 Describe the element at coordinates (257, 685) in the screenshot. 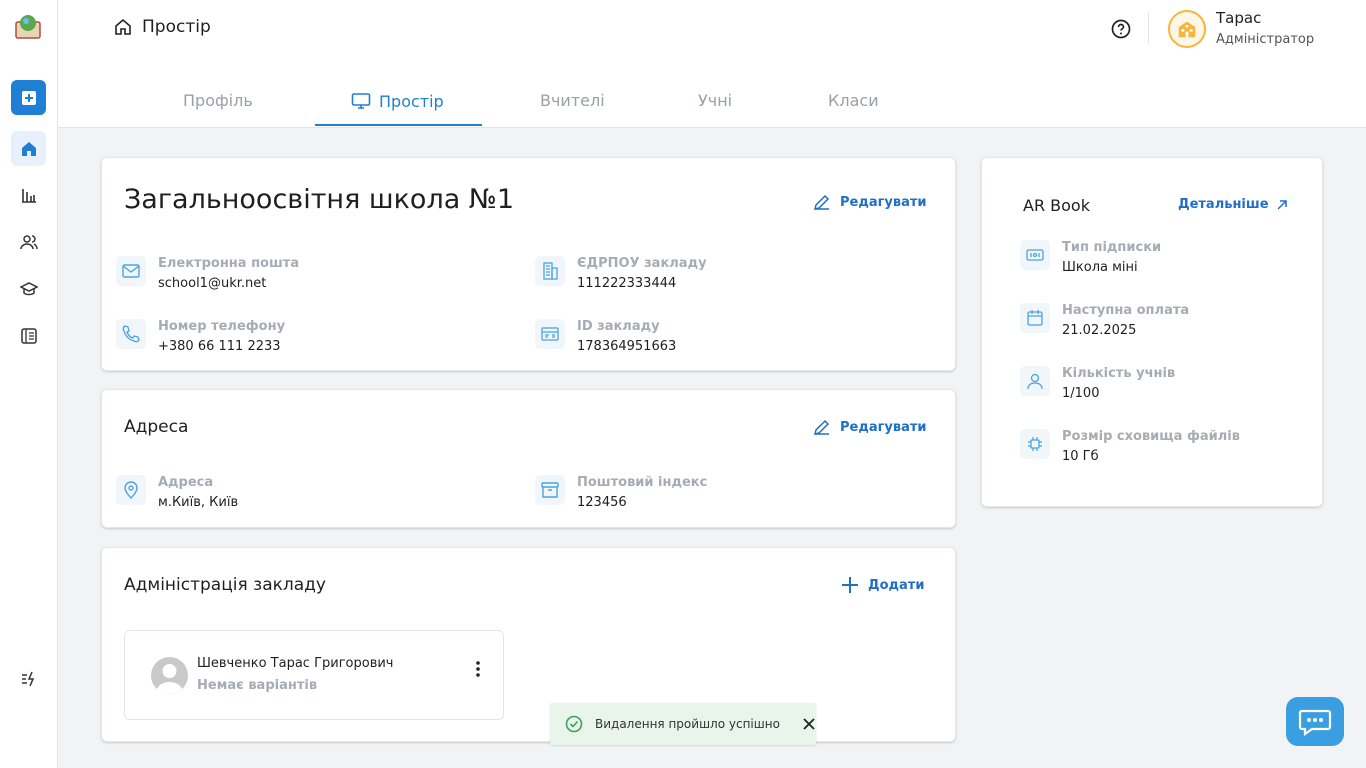

I see `admin-role: Немає варіантів` at that location.